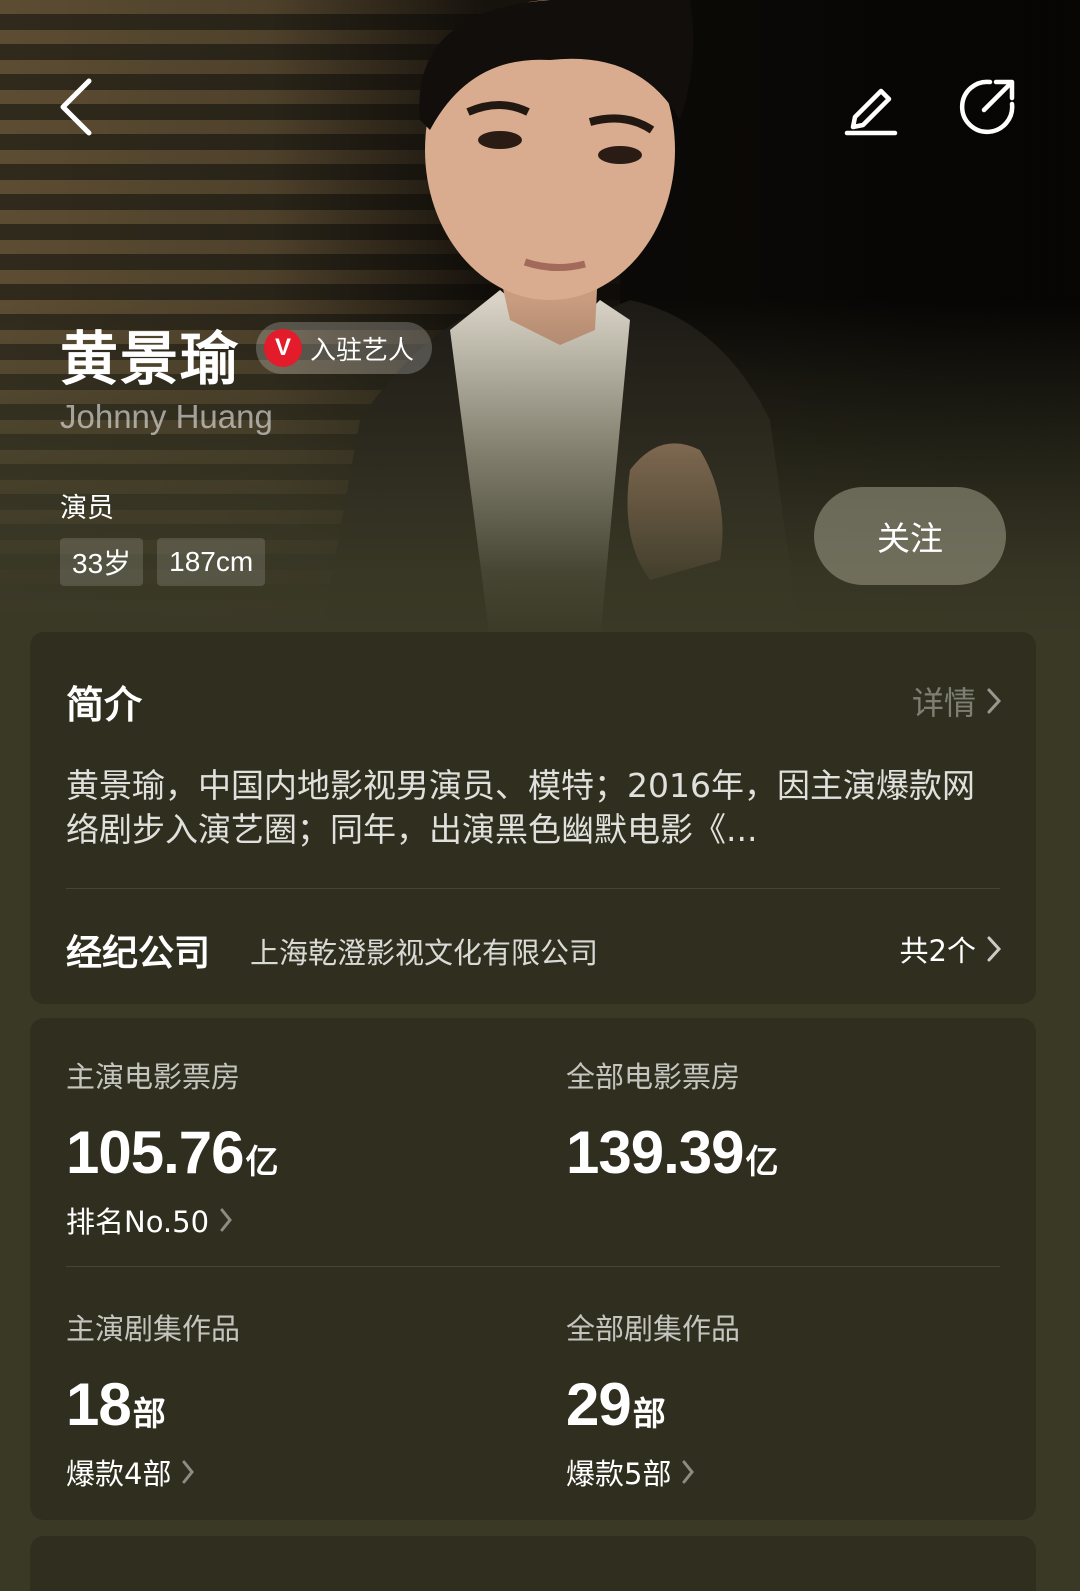 Image resolution: width=1080 pixels, height=1591 pixels. Describe the element at coordinates (655, 1152) in the screenshot. I see `stat-number: 139.39` at that location.